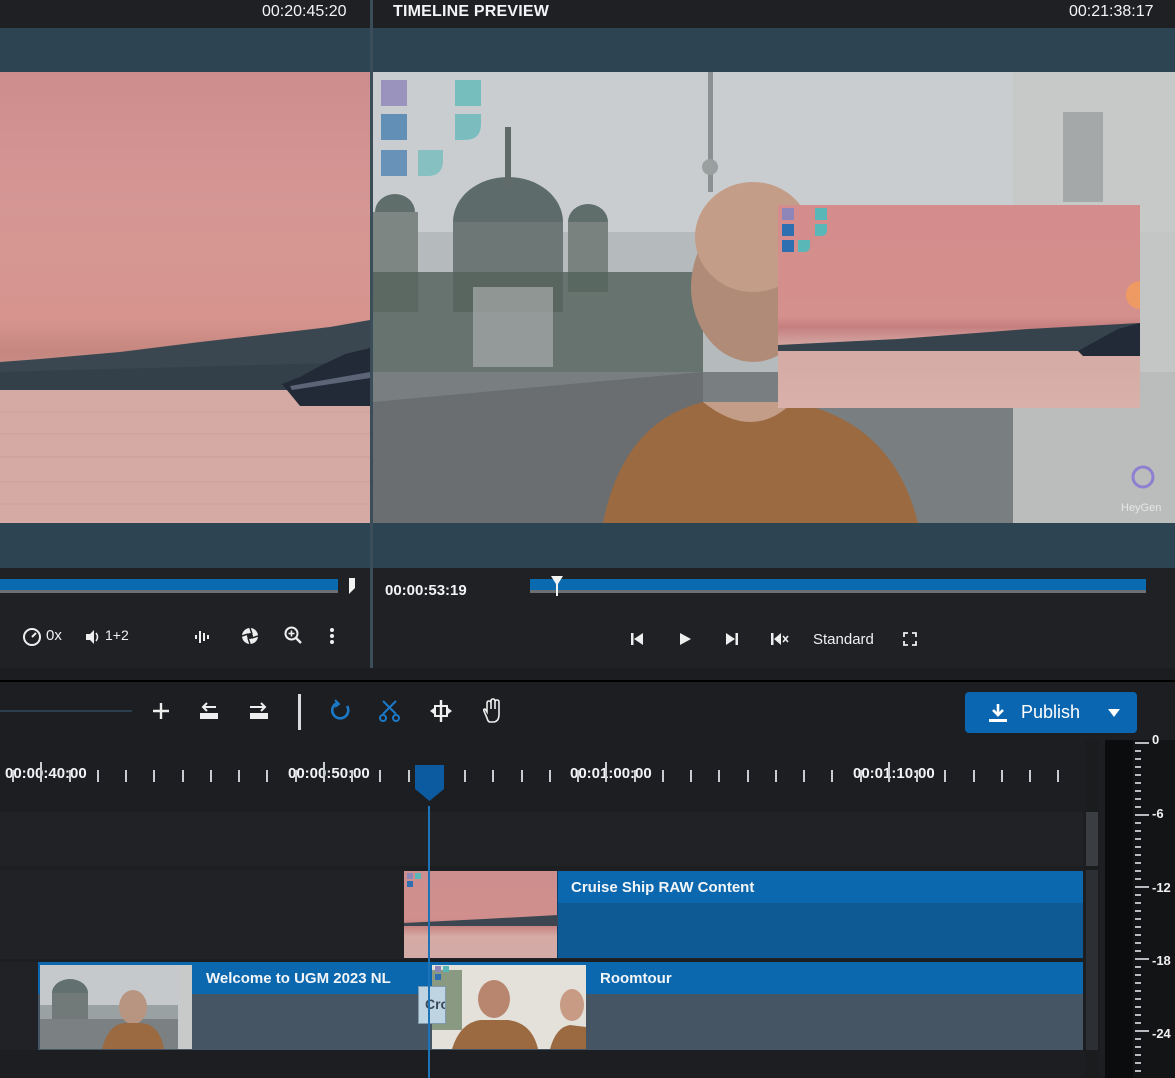  What do you see at coordinates (743, 914) in the screenshot?
I see `clip-cruise-ship: Cruise Ship RAW Content` at bounding box center [743, 914].